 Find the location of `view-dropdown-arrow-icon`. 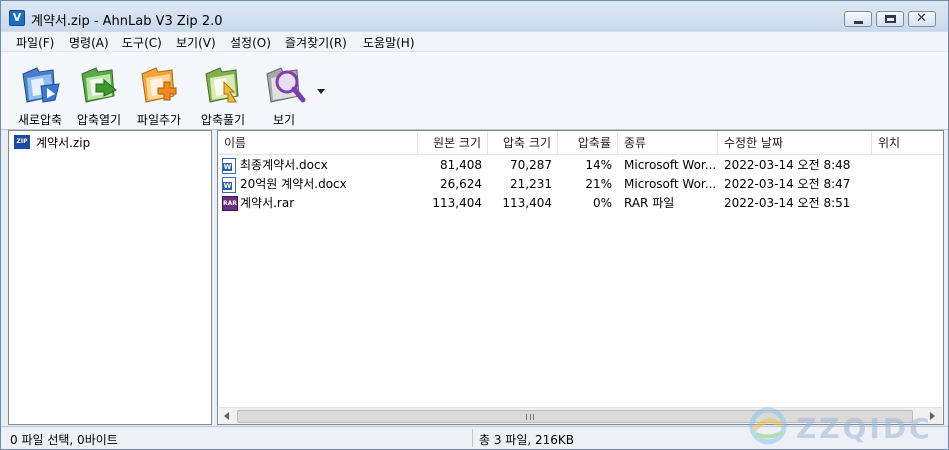

view-dropdown-arrow-icon is located at coordinates (321, 91).